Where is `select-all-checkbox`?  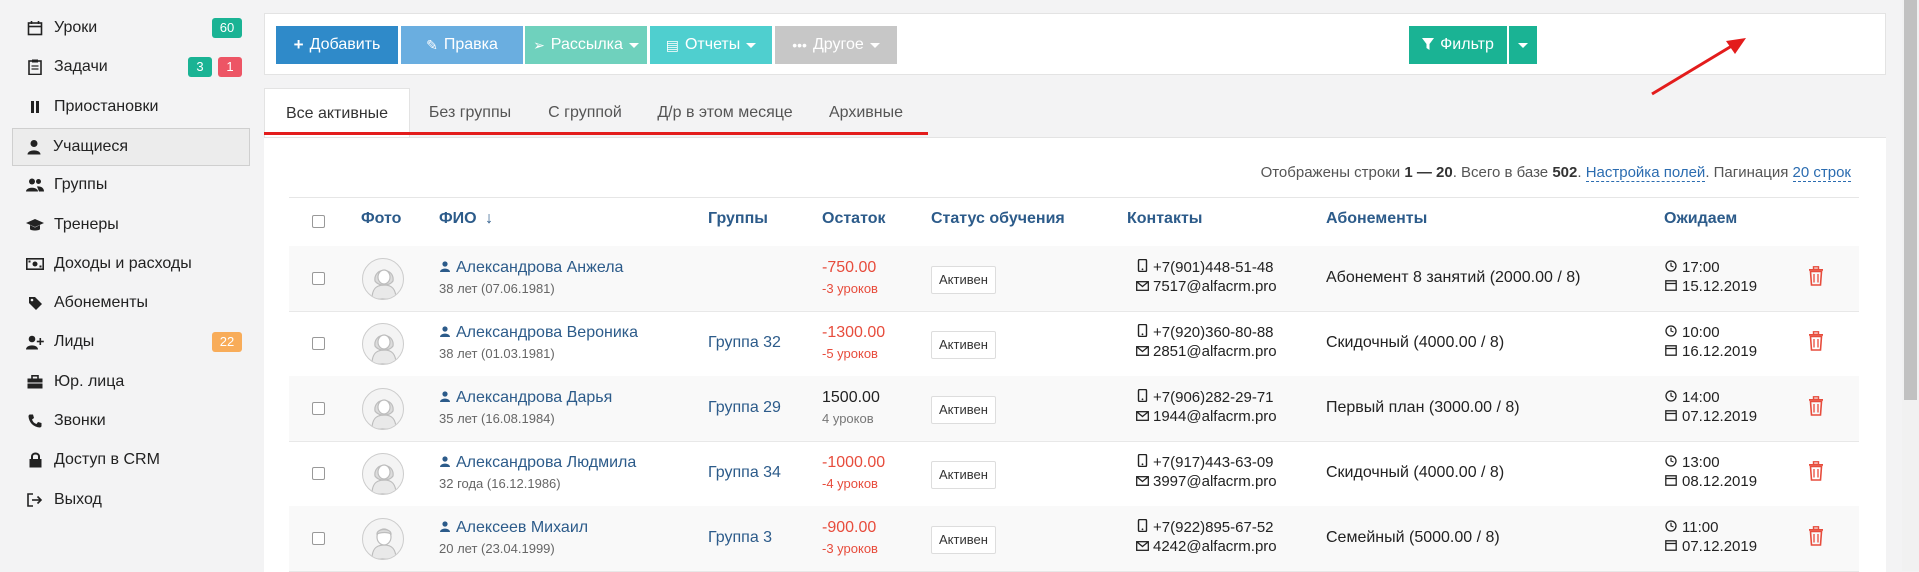
select-all-checkbox is located at coordinates (318, 221).